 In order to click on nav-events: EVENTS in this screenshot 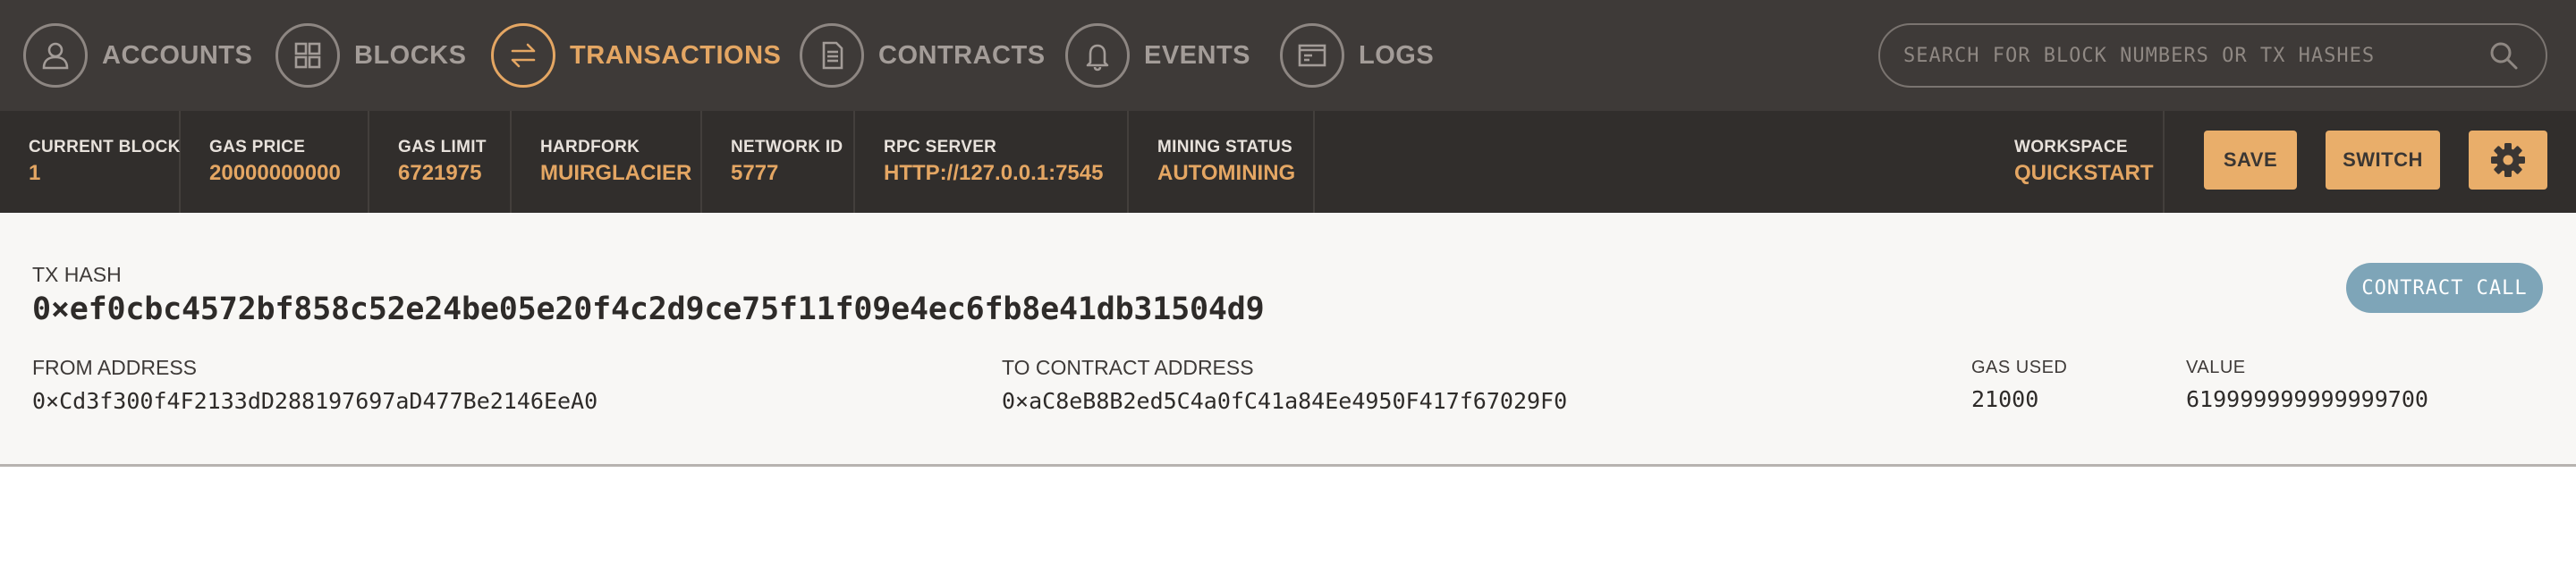, I will do `click(1157, 55)`.